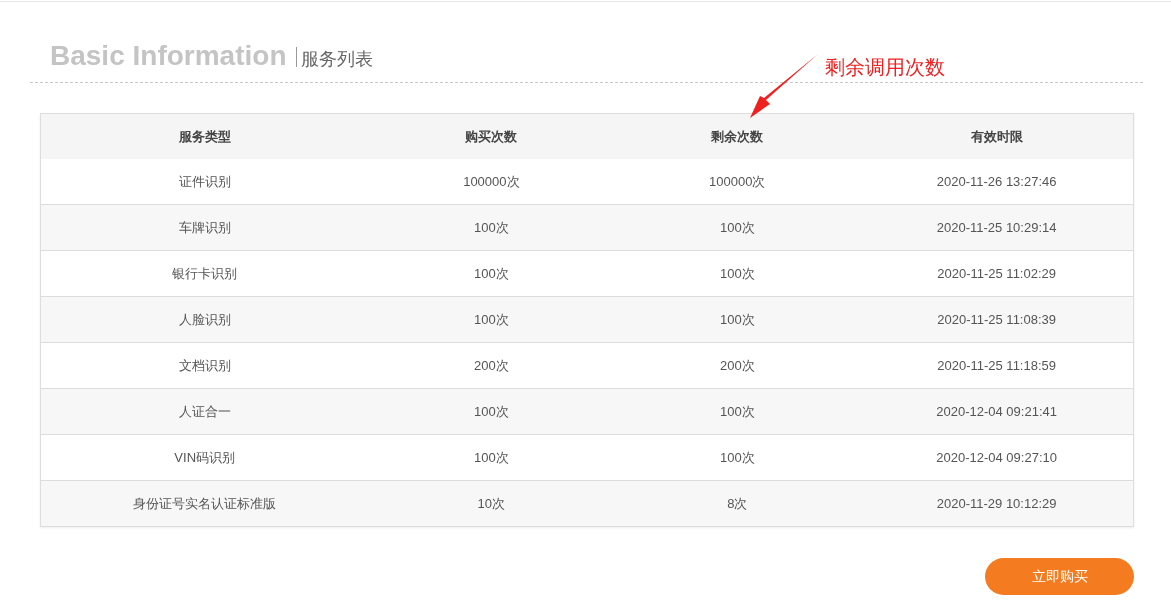  Describe the element at coordinates (737, 136) in the screenshot. I see `column-header: 剩余次数` at that location.